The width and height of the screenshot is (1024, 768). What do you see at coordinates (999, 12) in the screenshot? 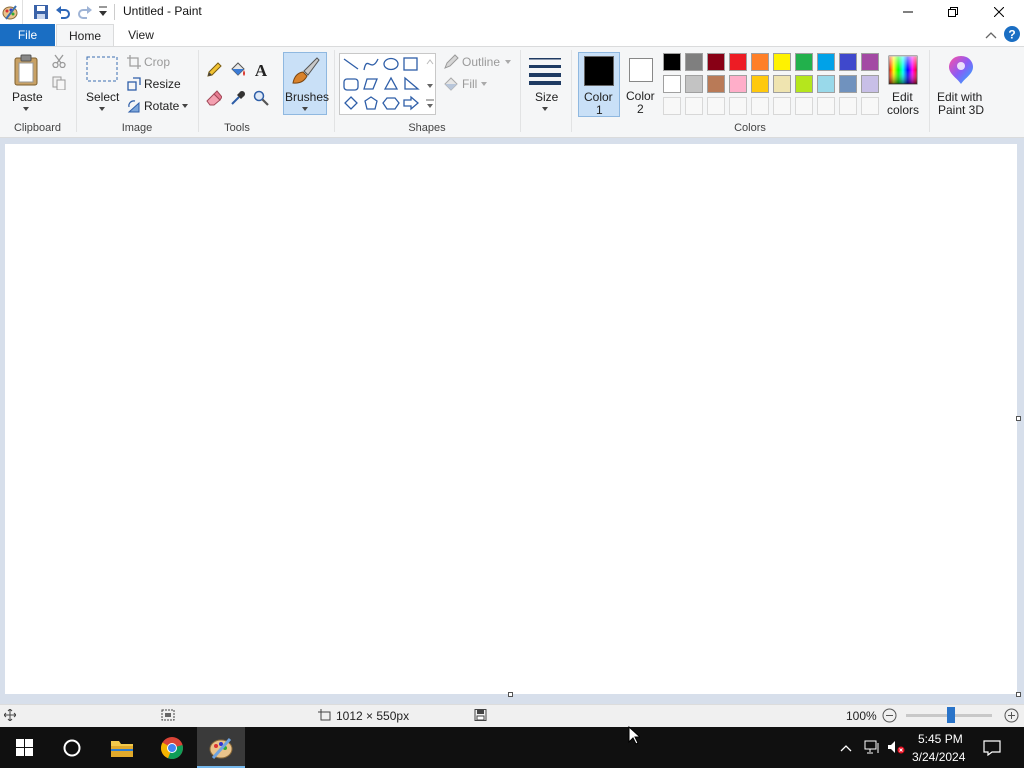
I see `close-button` at bounding box center [999, 12].